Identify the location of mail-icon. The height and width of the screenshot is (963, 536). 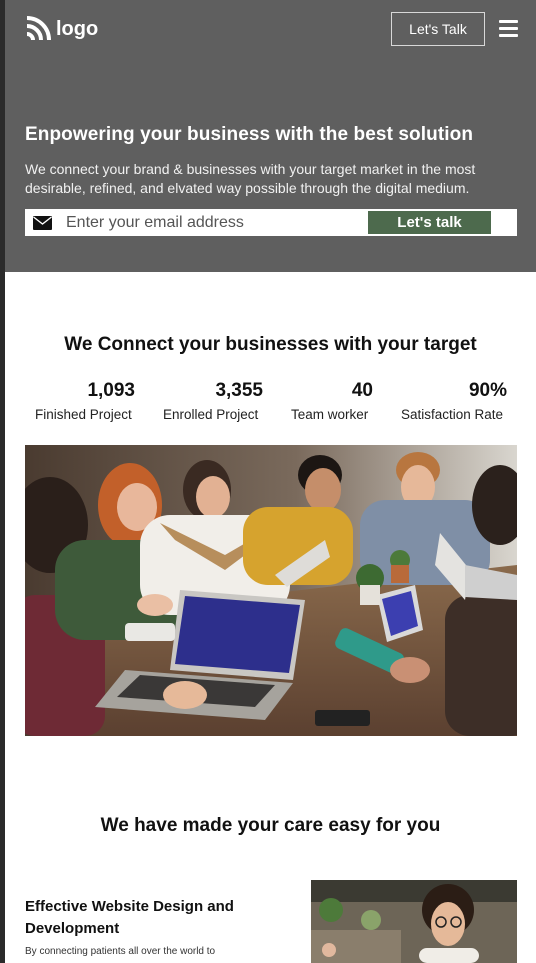
(42, 222).